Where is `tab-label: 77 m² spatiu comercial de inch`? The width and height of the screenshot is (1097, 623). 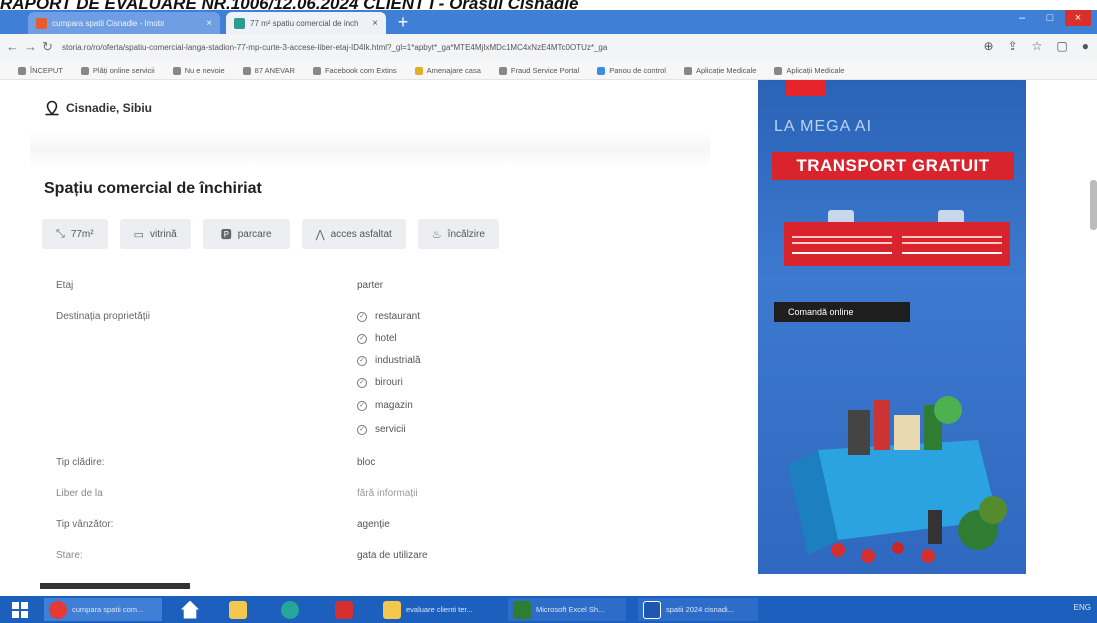 tab-label: 77 m² spatiu comercial de inch is located at coordinates (304, 23).